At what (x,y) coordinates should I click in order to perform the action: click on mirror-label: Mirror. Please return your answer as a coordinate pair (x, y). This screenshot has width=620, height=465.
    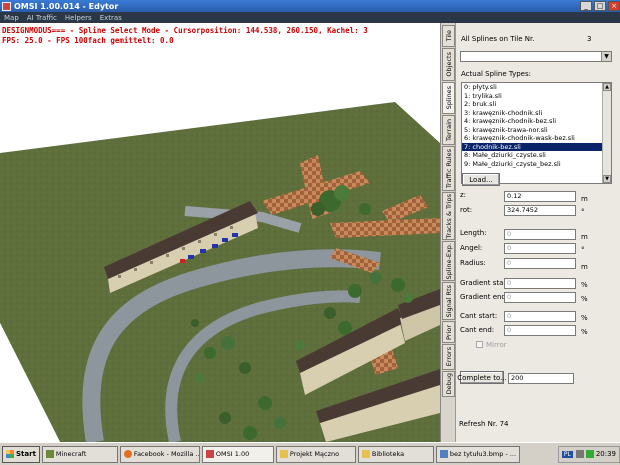
    Looking at the image, I should click on (496, 345).